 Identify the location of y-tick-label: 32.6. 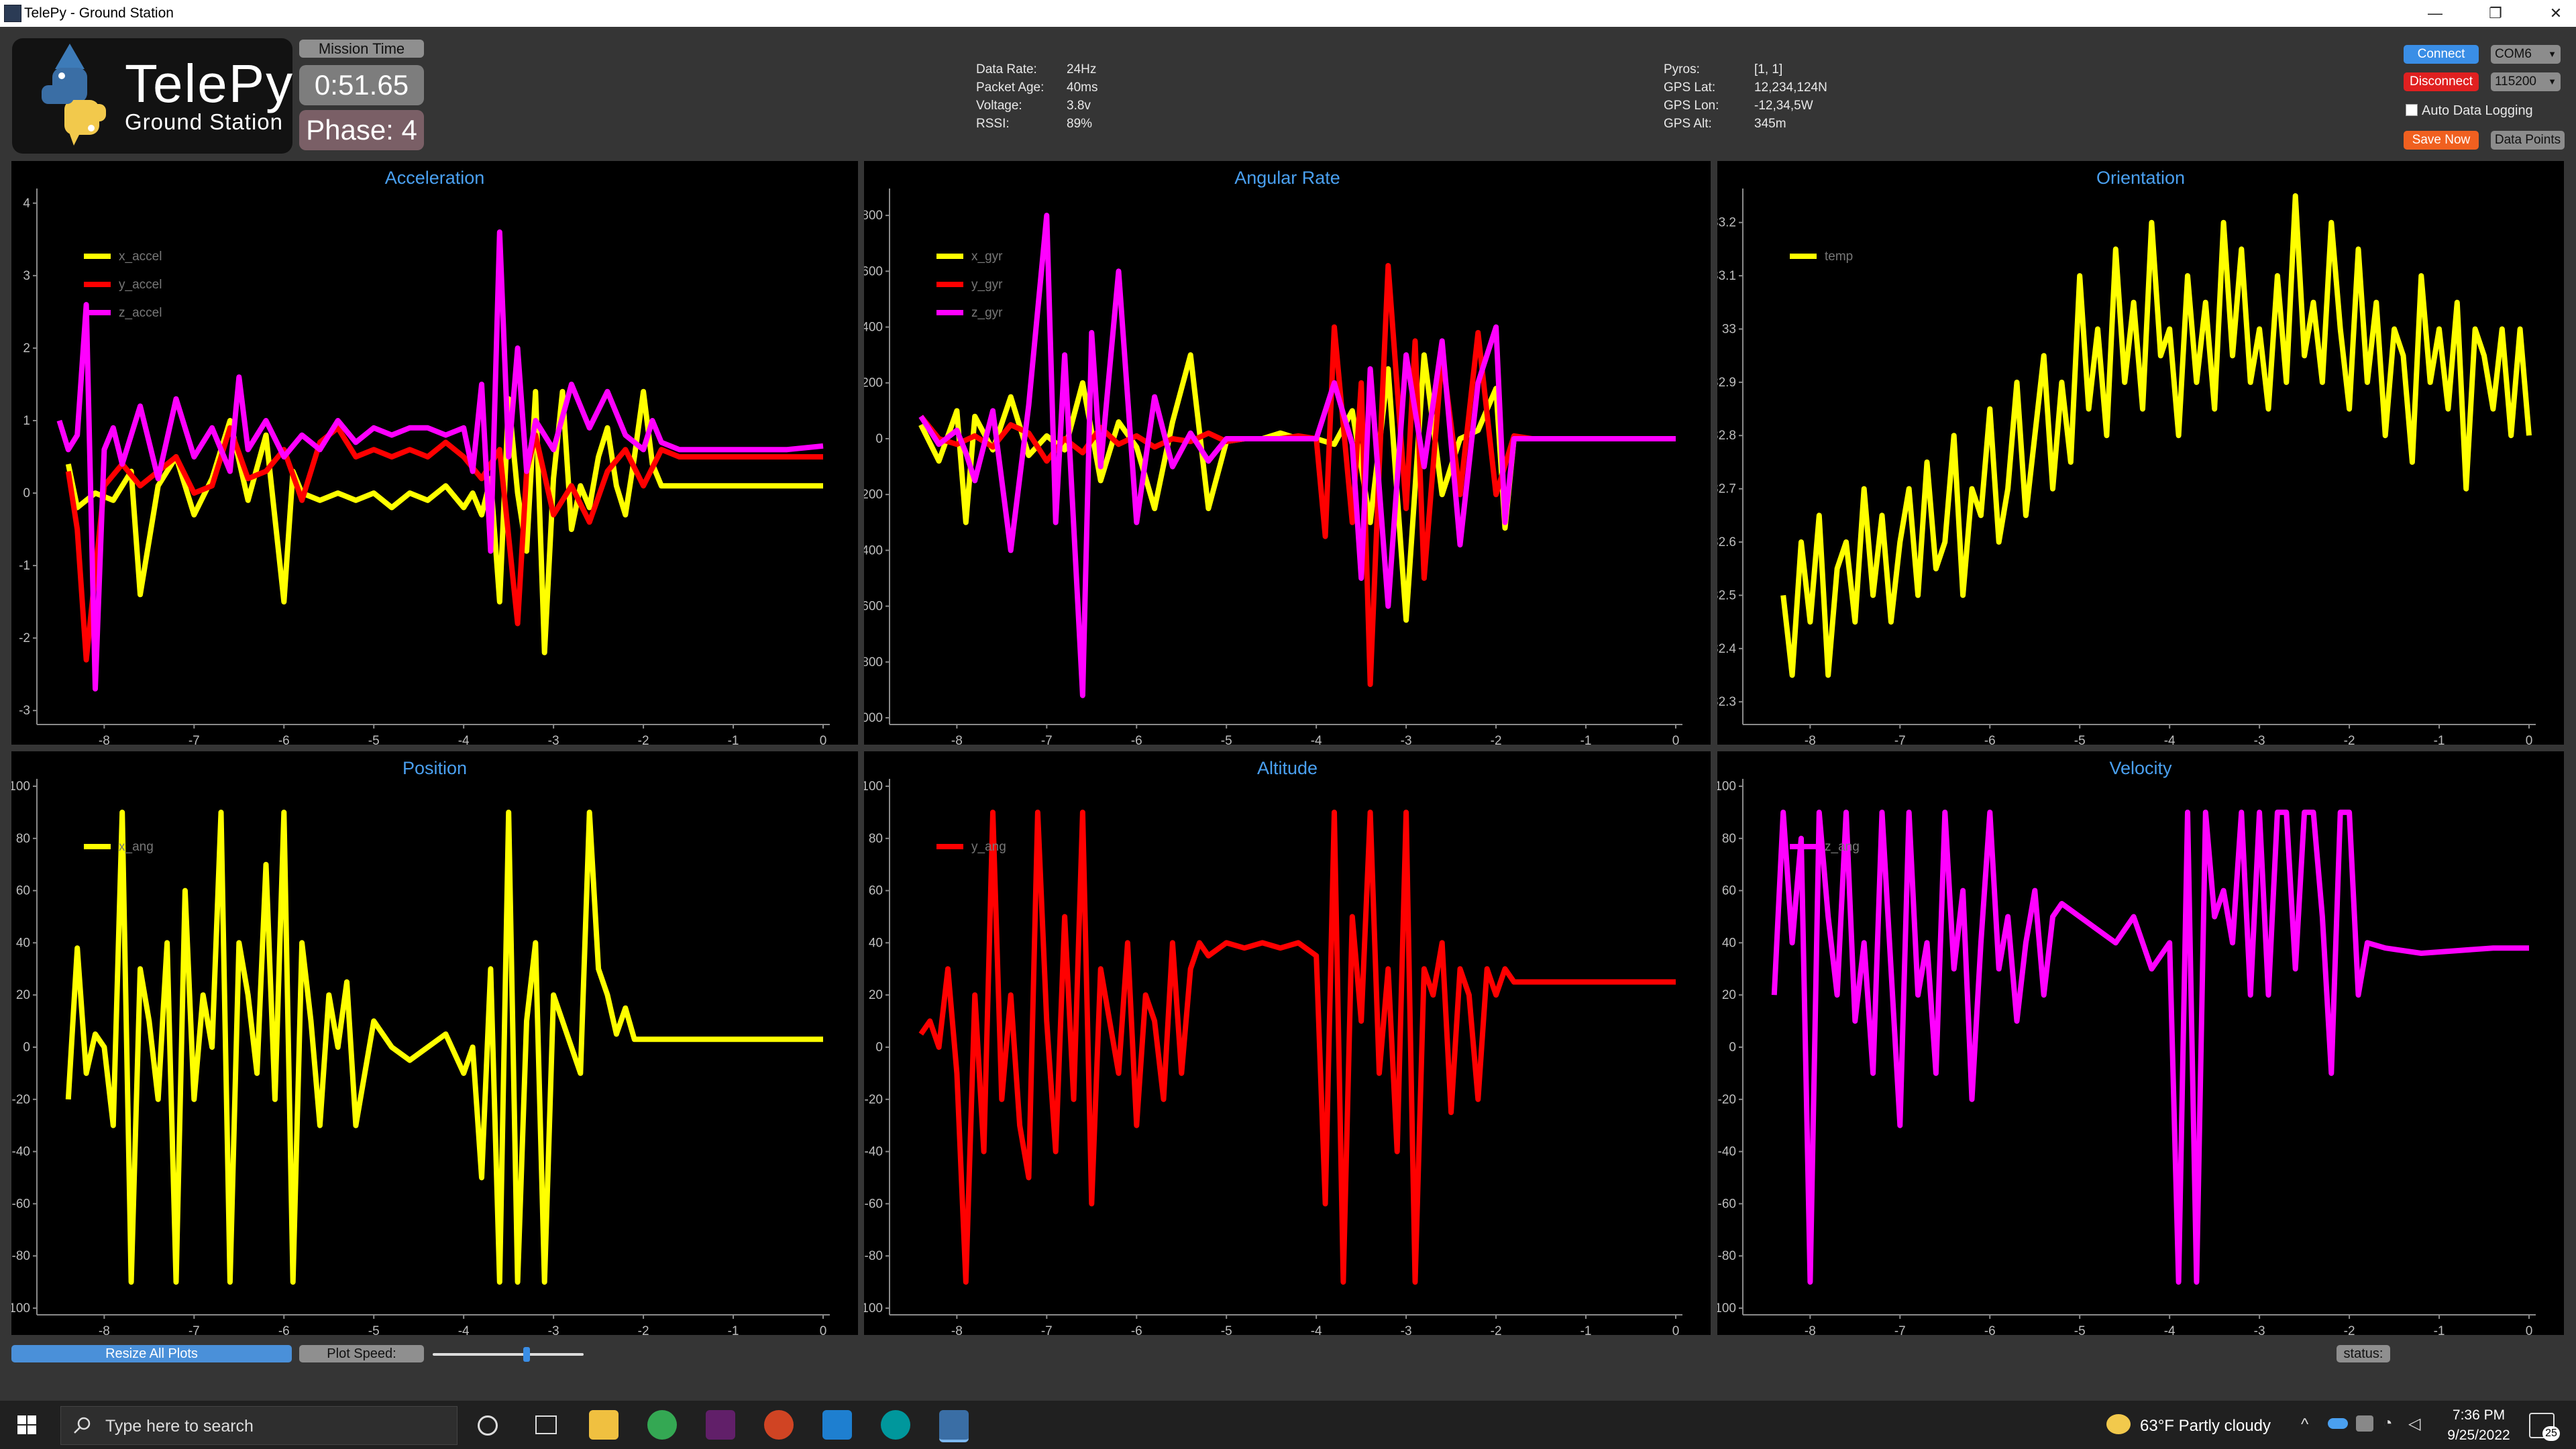
(1726, 542).